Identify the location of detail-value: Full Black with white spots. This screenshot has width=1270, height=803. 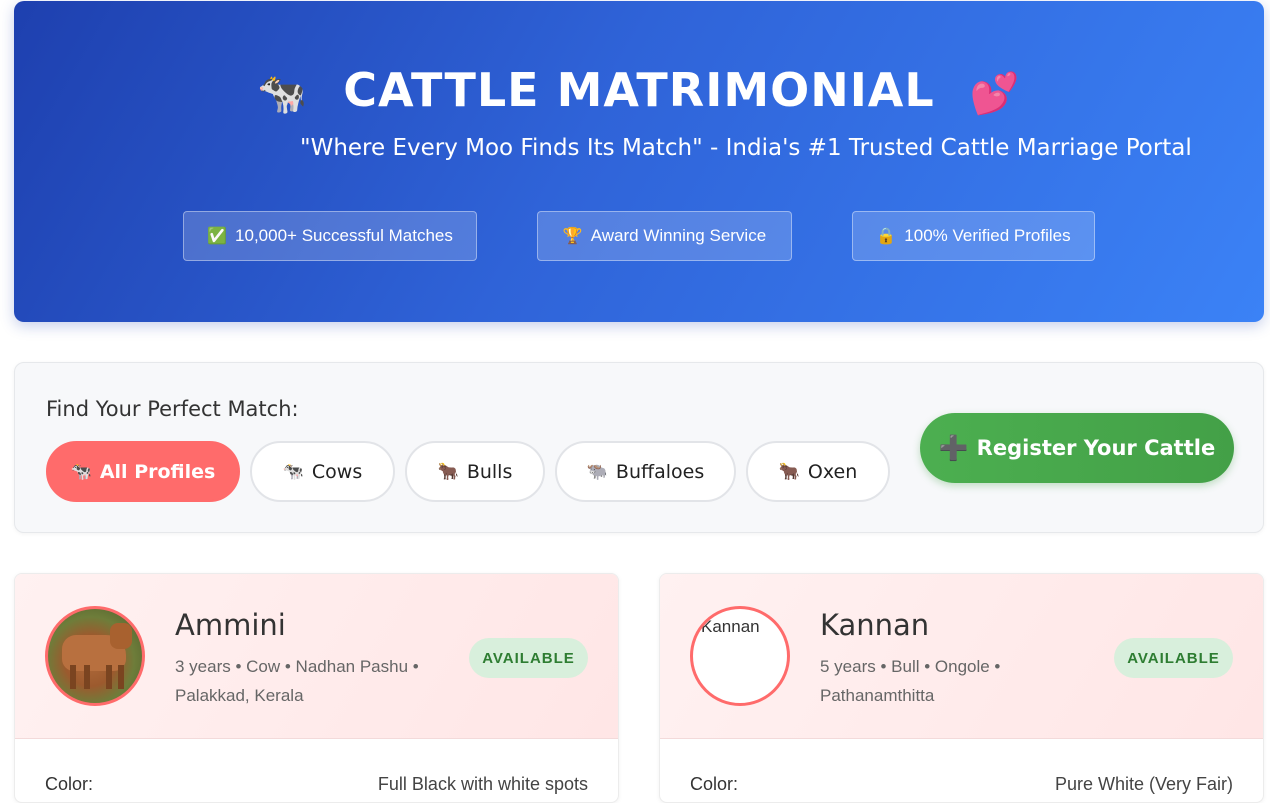
(482, 784).